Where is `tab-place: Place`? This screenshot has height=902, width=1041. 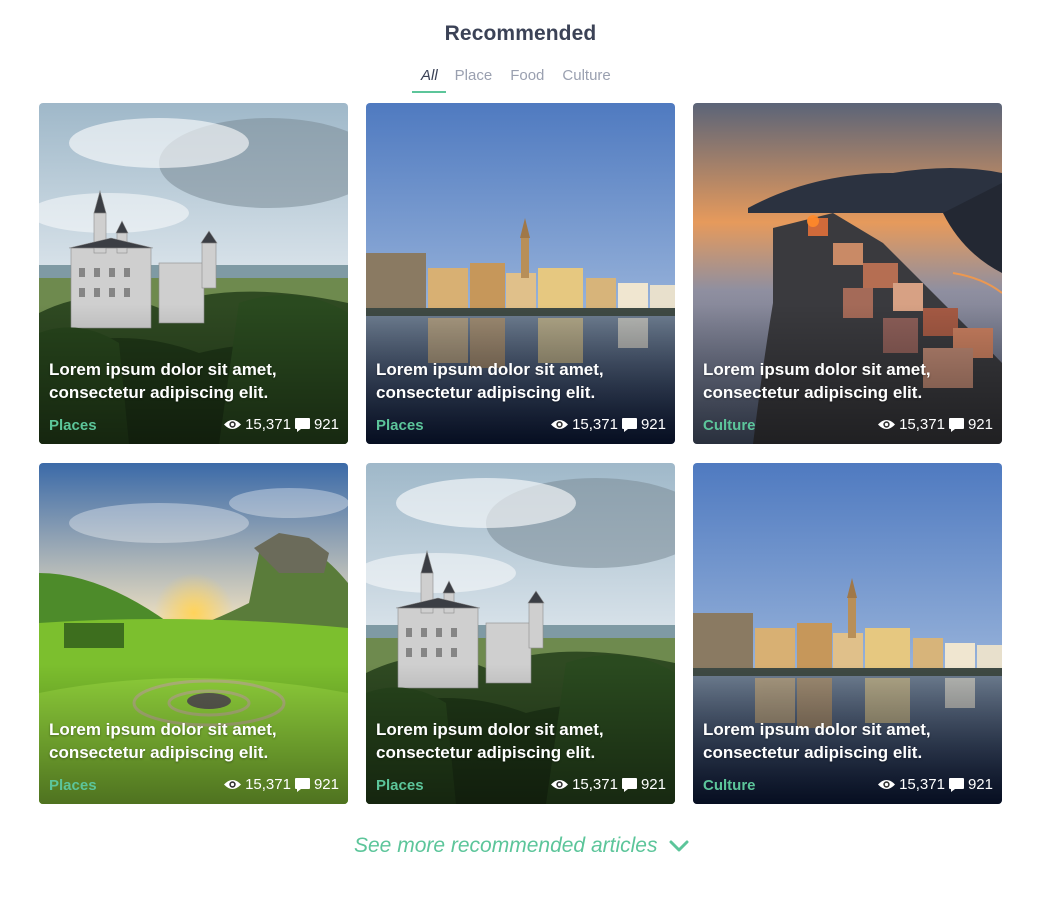 tab-place: Place is located at coordinates (474, 78).